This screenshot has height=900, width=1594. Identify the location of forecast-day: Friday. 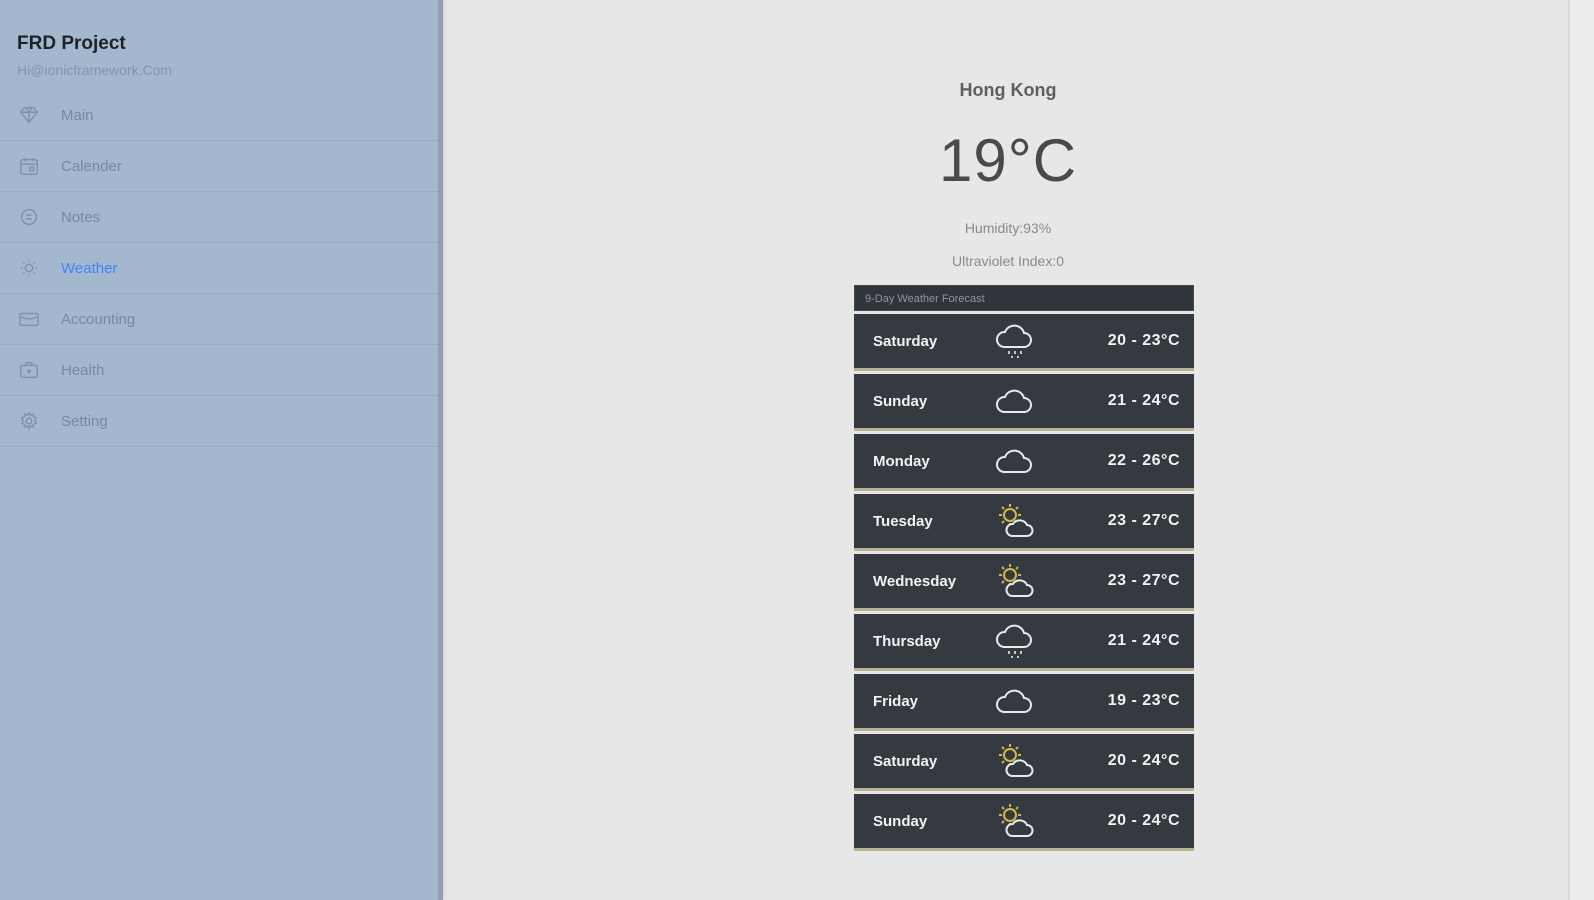
(896, 701).